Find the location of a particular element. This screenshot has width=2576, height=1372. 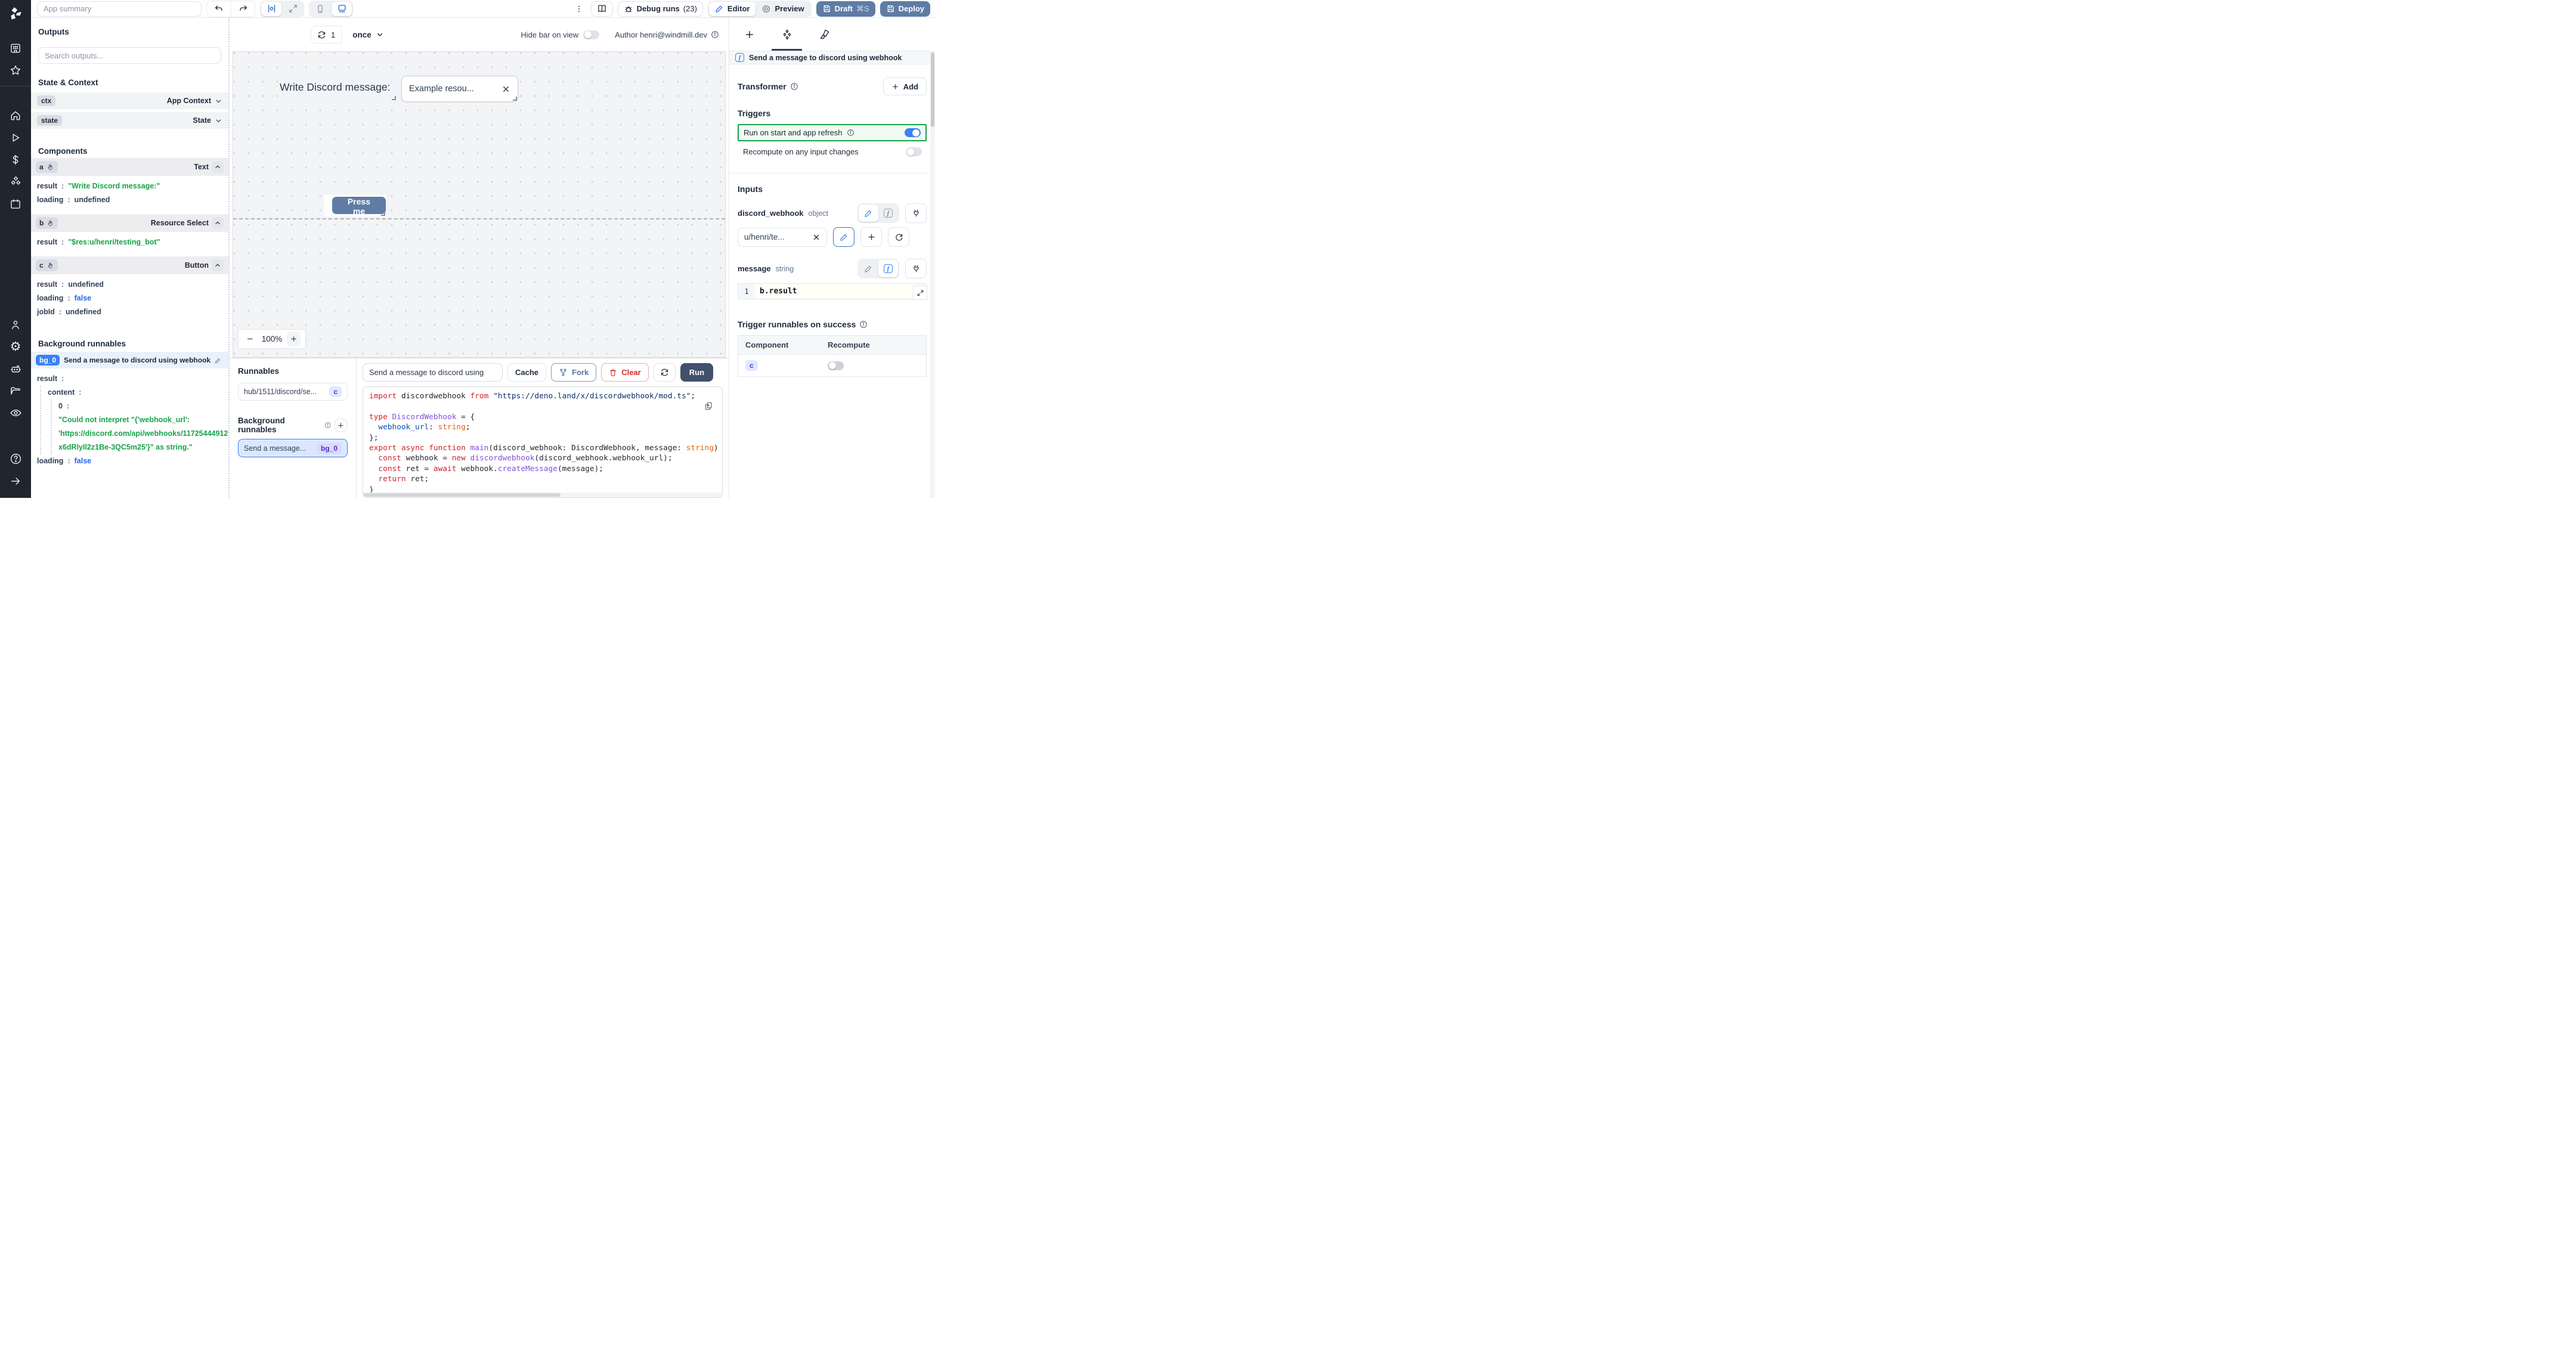

resources-cubes-icon is located at coordinates (16, 182).